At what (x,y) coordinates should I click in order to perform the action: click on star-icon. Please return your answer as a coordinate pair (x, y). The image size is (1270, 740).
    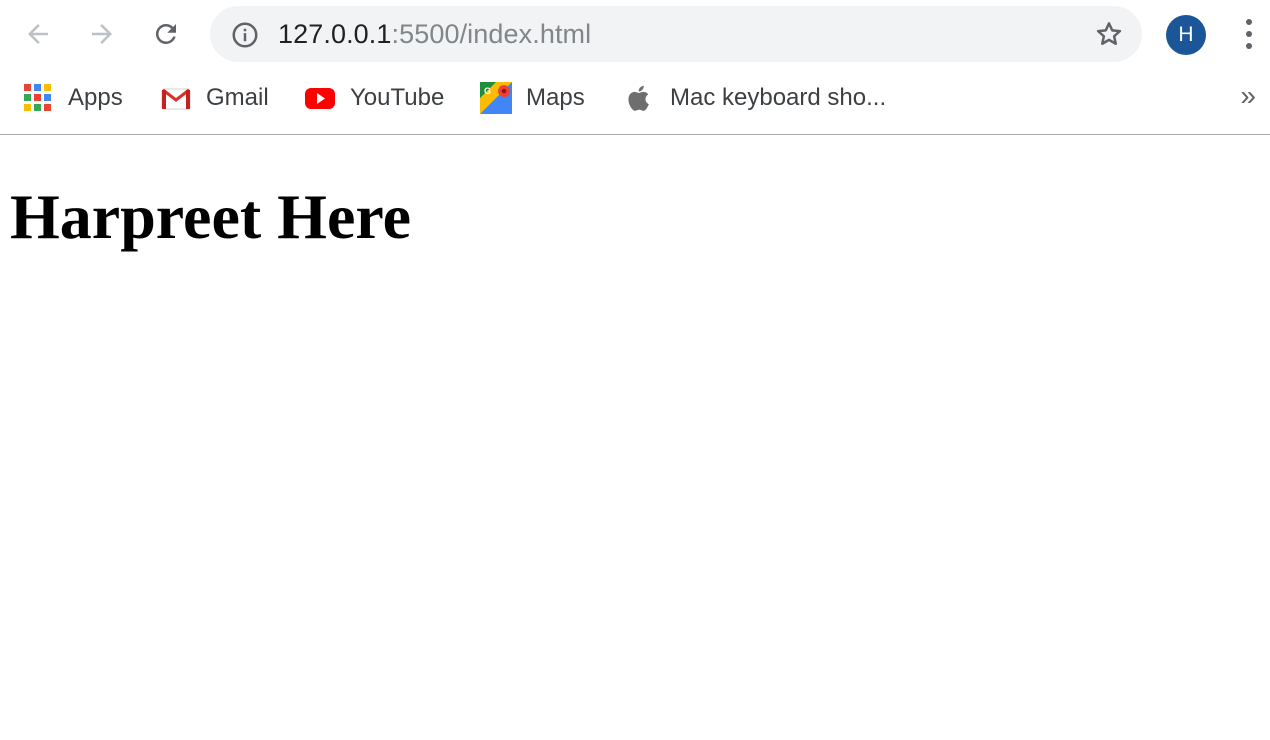
    Looking at the image, I should click on (1109, 34).